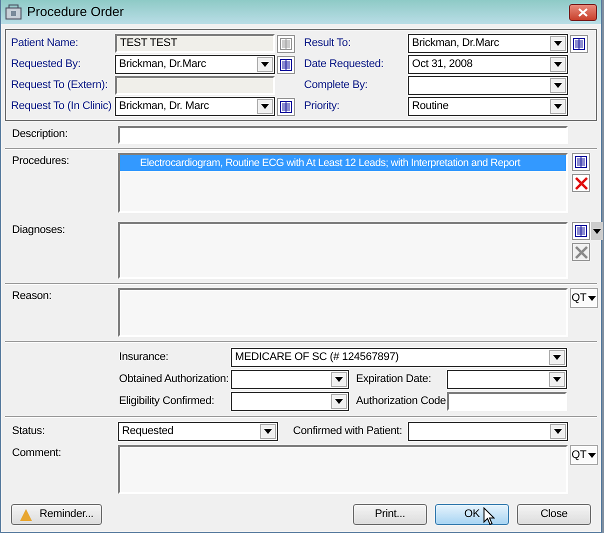 The height and width of the screenshot is (533, 604). I want to click on field-label: Diagnoses:, so click(39, 230).